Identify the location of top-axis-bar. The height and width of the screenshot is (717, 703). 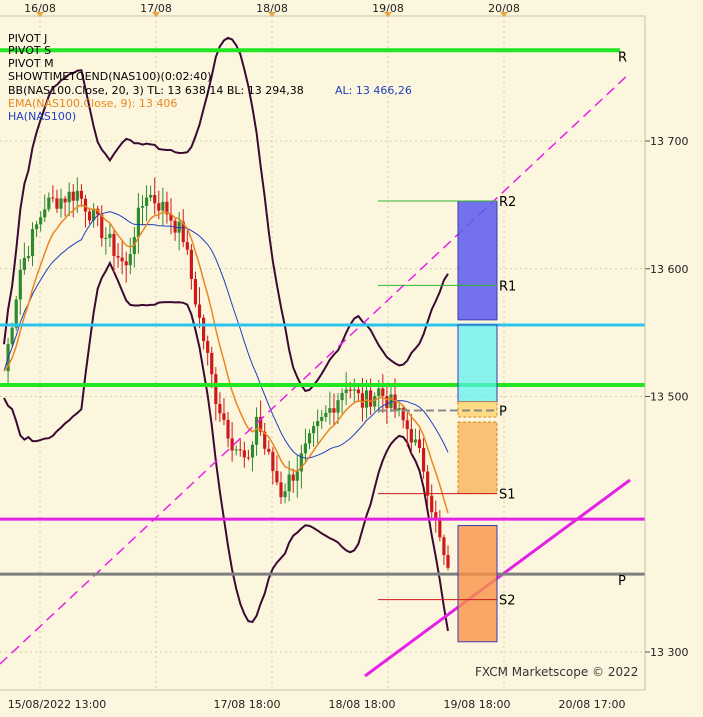
(322, 8).